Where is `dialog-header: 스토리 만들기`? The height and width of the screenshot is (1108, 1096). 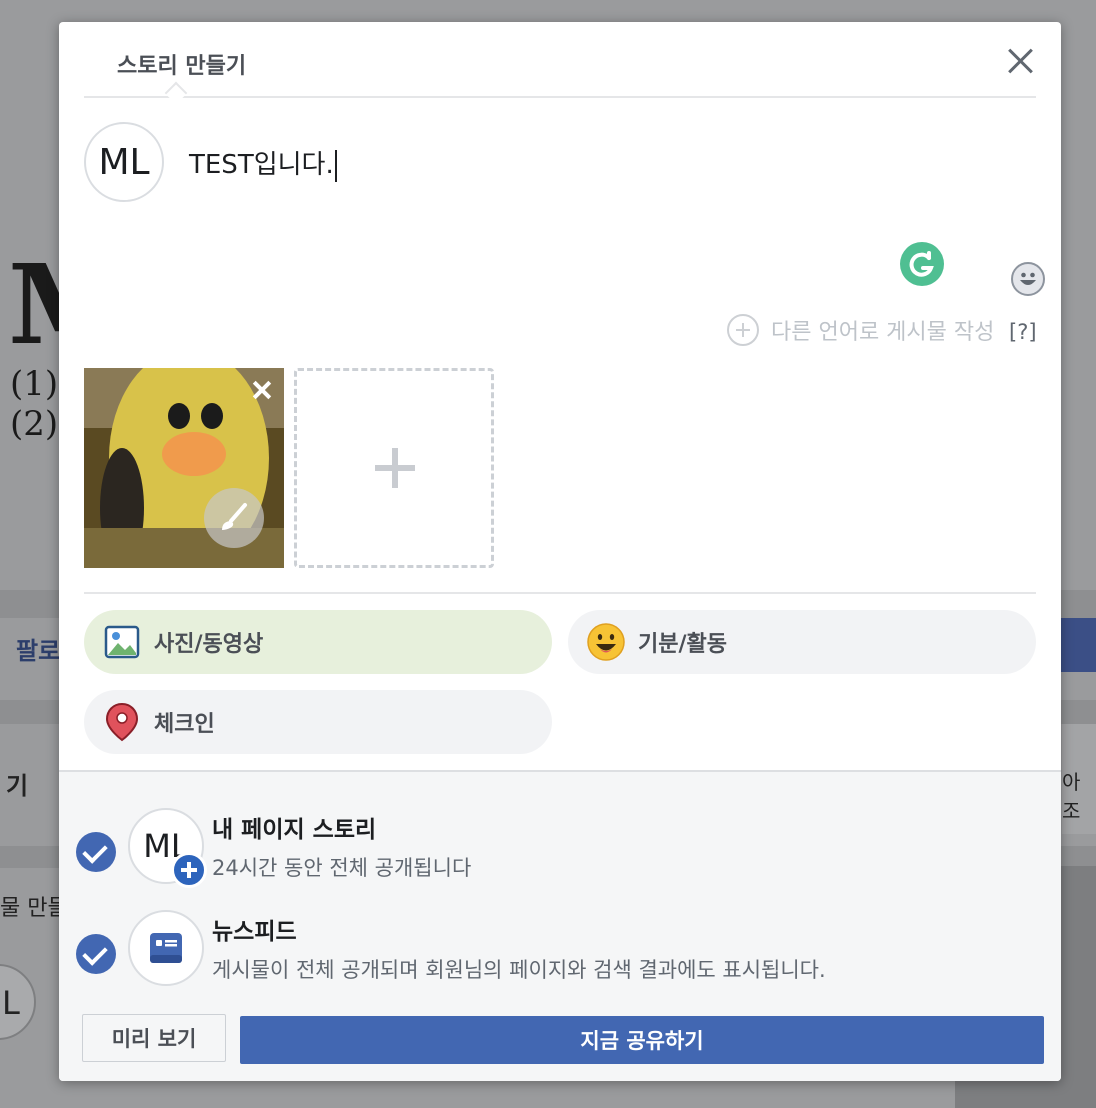
dialog-header: 스토리 만들기 is located at coordinates (560, 63).